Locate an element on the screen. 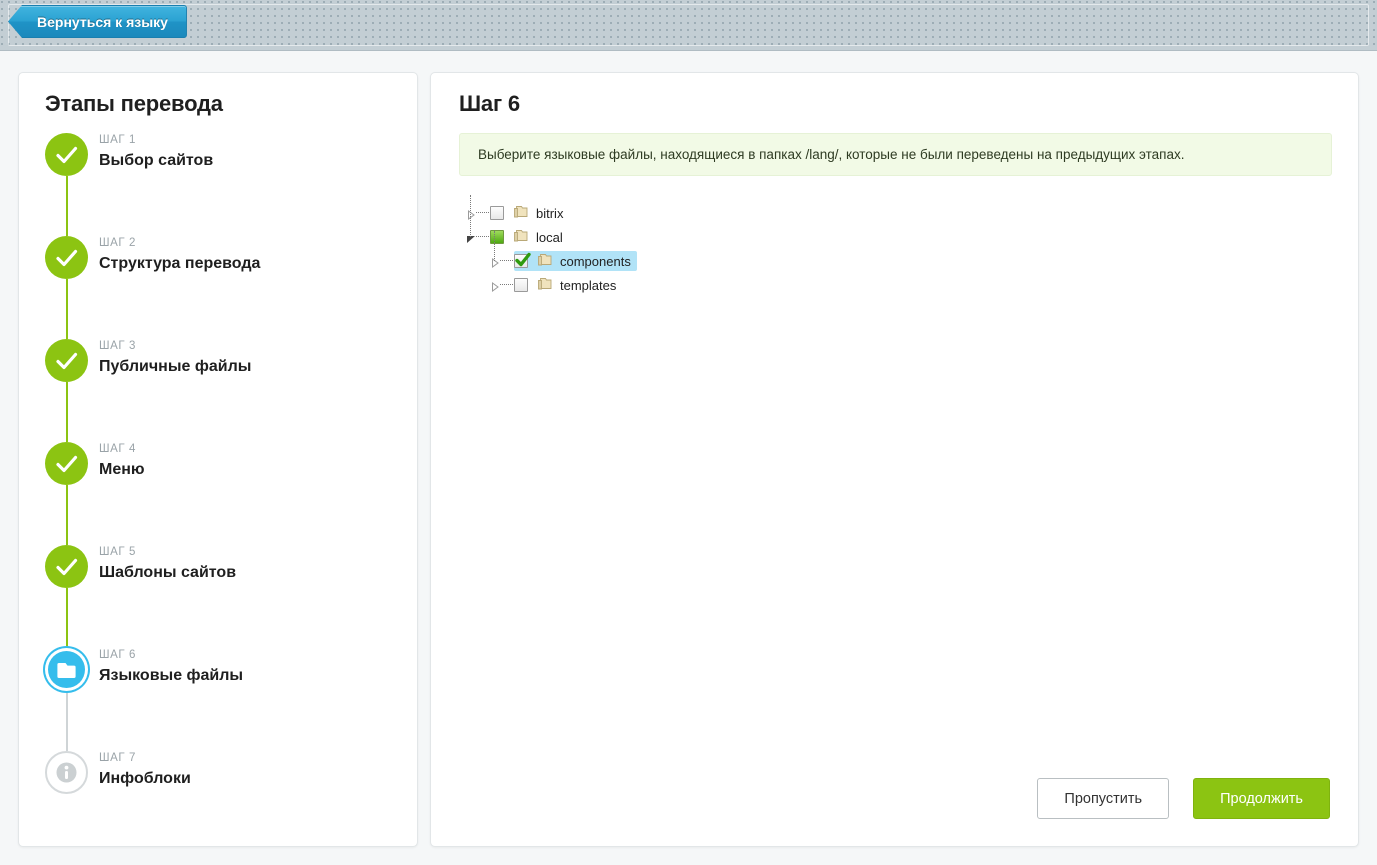  step-title: Меню is located at coordinates (122, 469).